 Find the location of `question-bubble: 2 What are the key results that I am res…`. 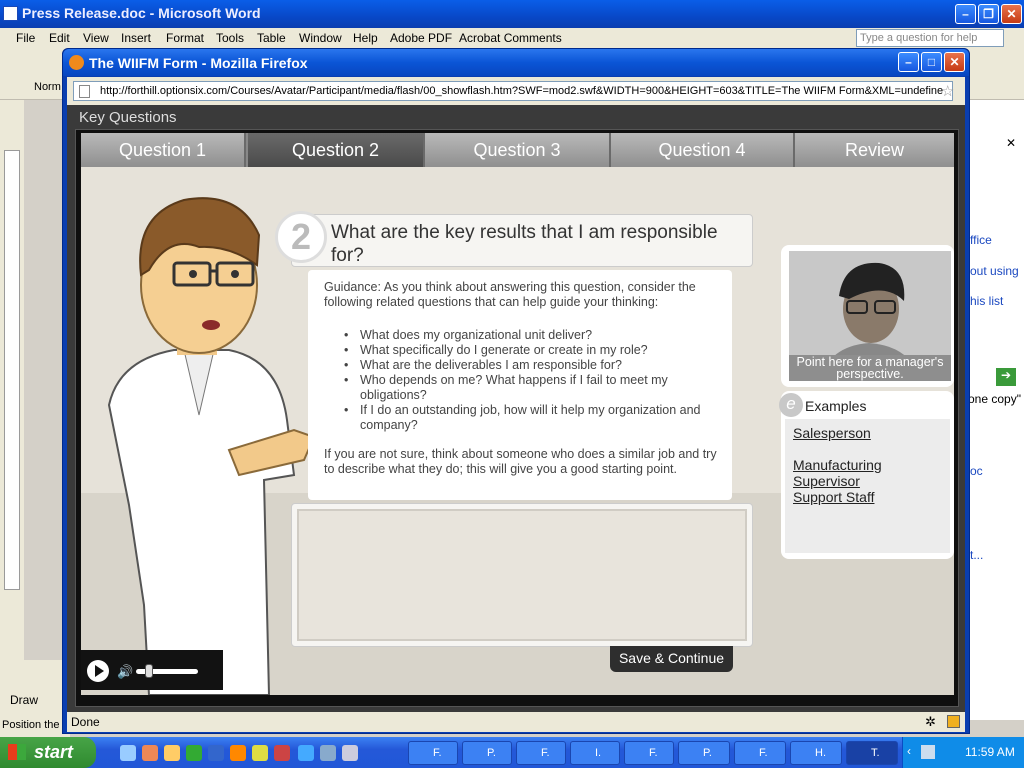

question-bubble: 2 What are the key results that I am res… is located at coordinates (514, 225).